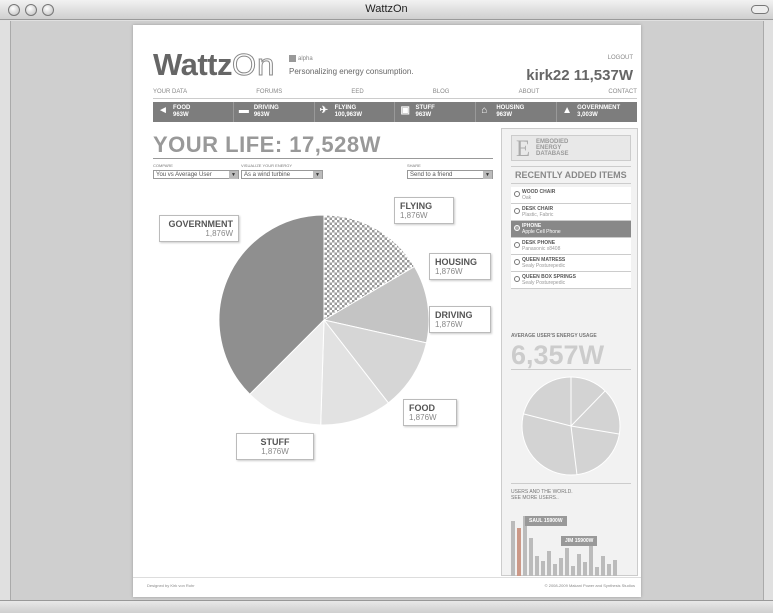  Describe the element at coordinates (163, 165) in the screenshot. I see `compare-label: COMPARE` at that location.